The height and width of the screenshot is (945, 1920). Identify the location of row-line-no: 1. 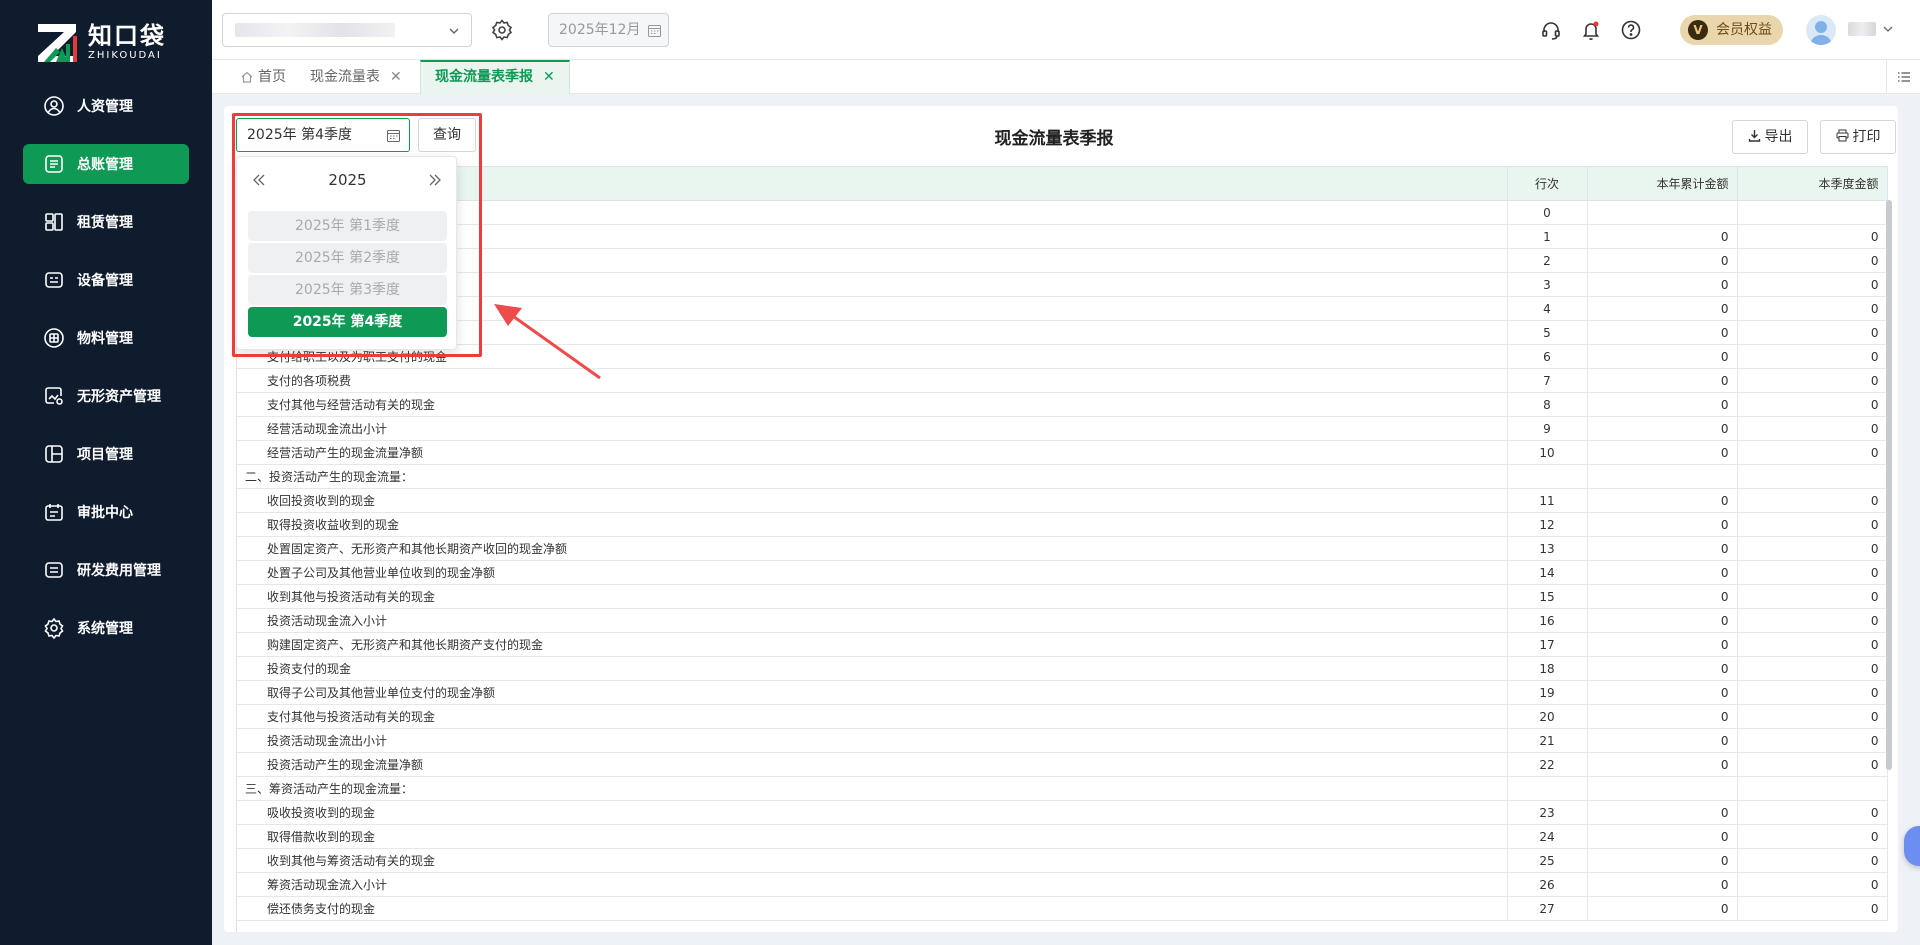
(1547, 236).